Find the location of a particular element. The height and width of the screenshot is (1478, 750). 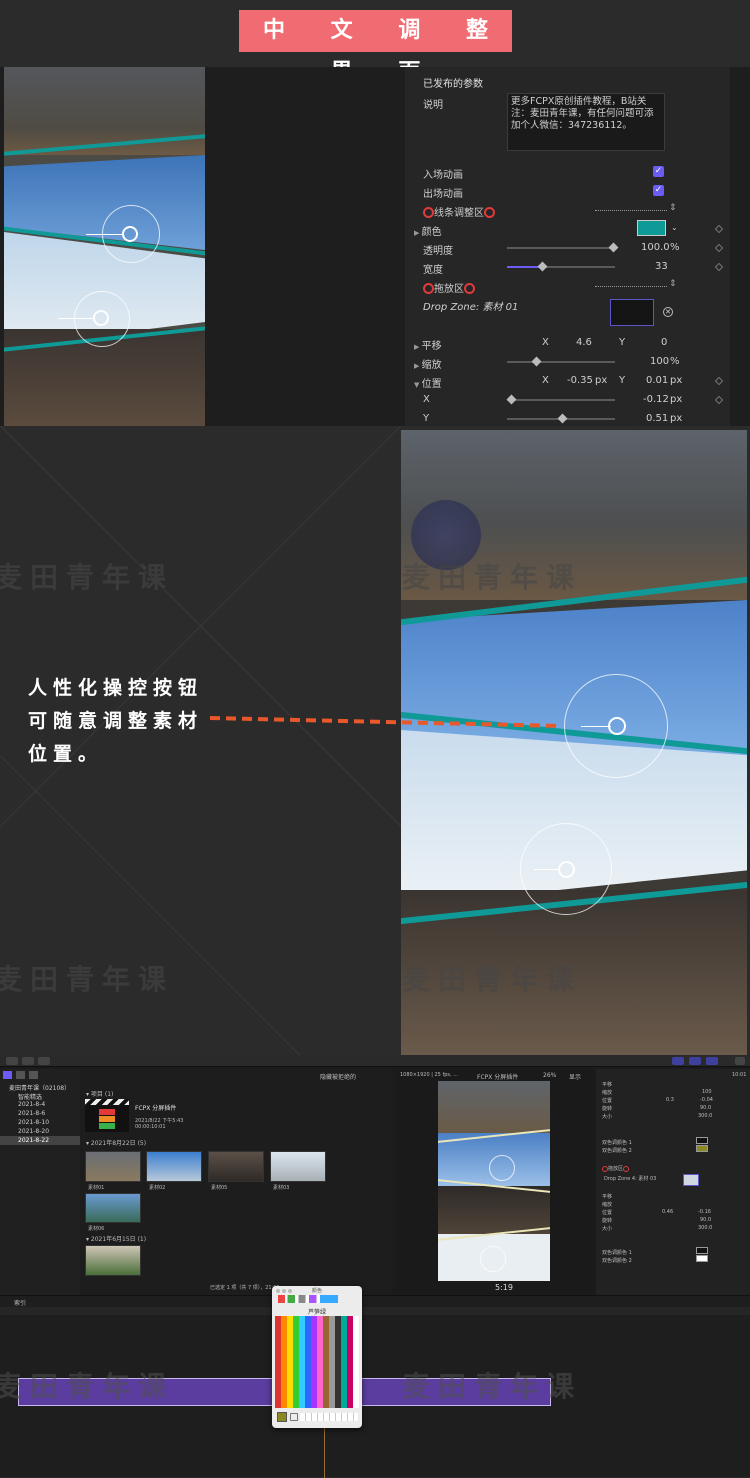

caption-line-3: 位置。 is located at coordinates (66, 754).